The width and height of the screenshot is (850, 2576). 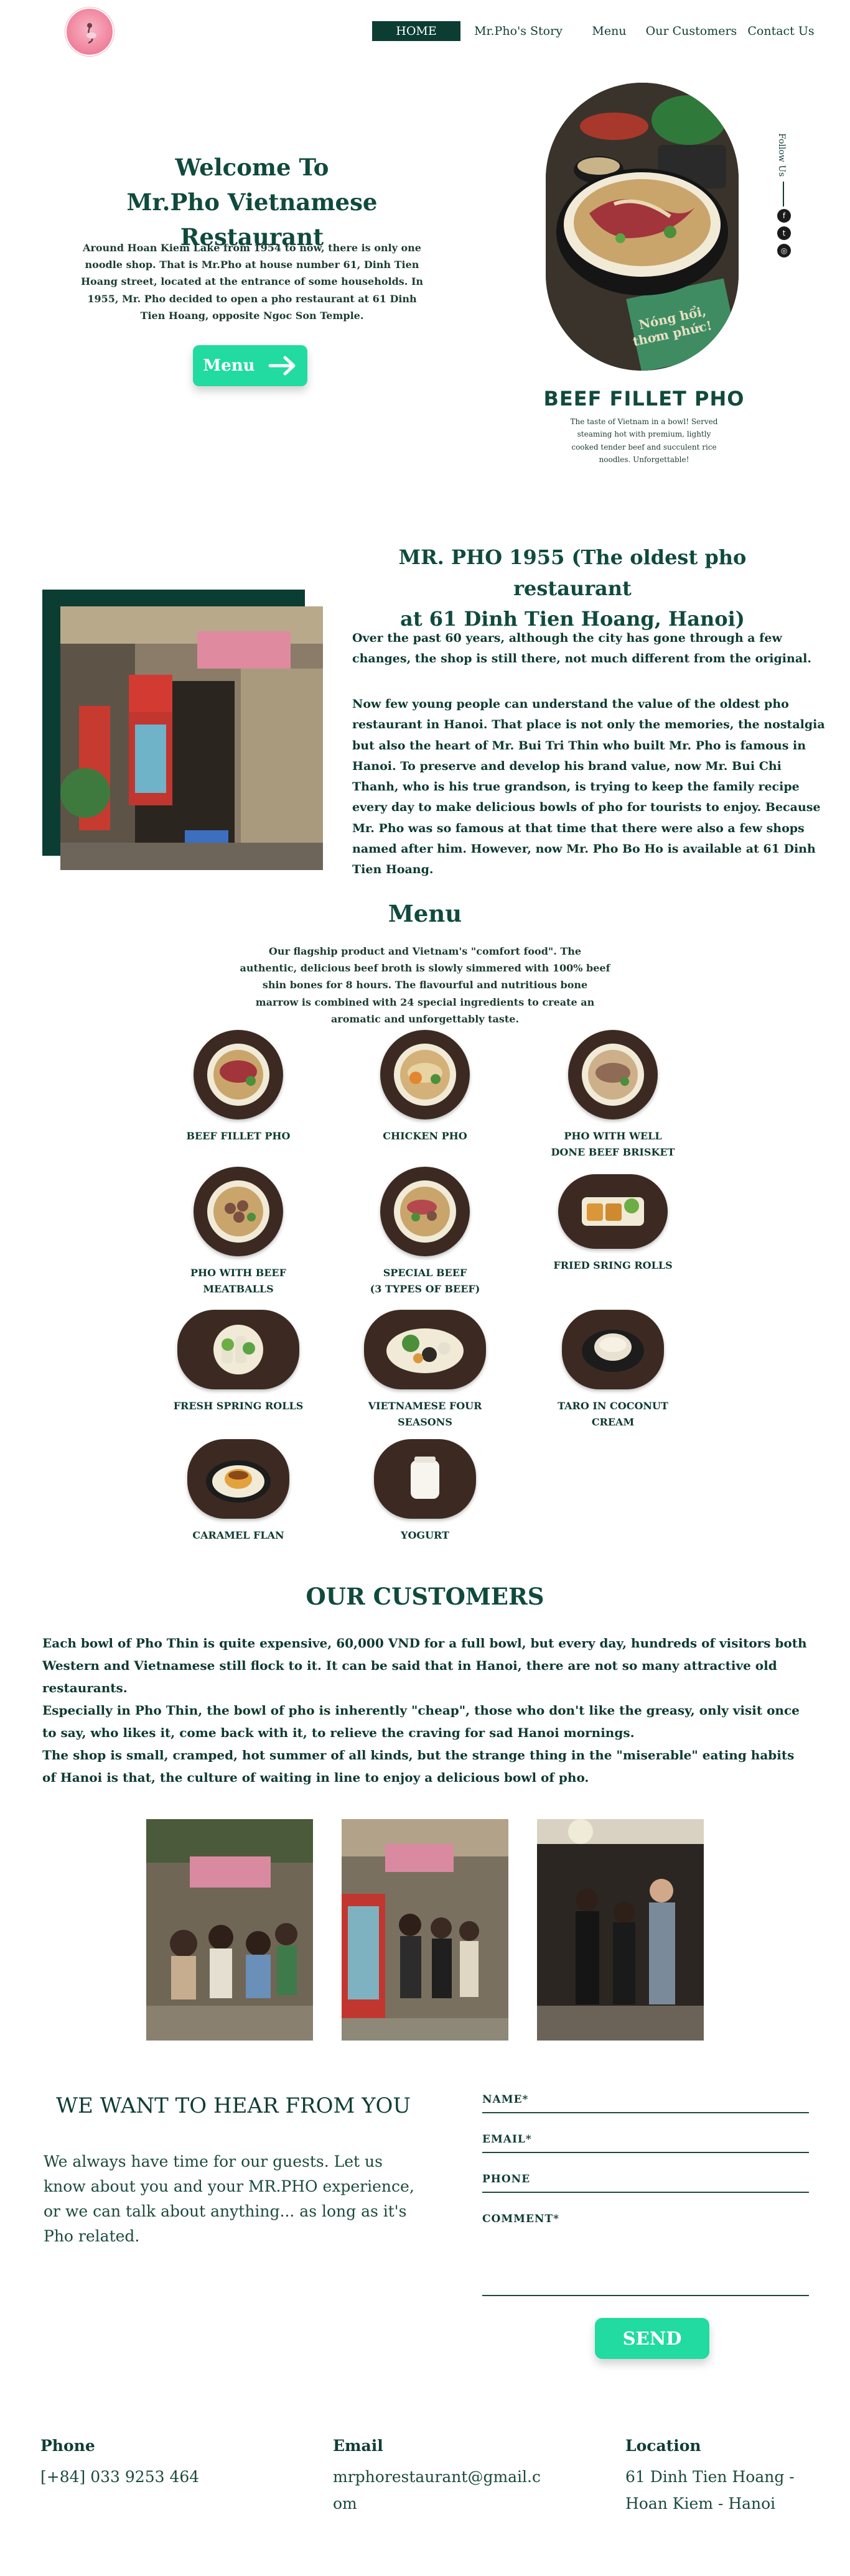 What do you see at coordinates (416, 31) in the screenshot?
I see `nav-home: HOME` at bounding box center [416, 31].